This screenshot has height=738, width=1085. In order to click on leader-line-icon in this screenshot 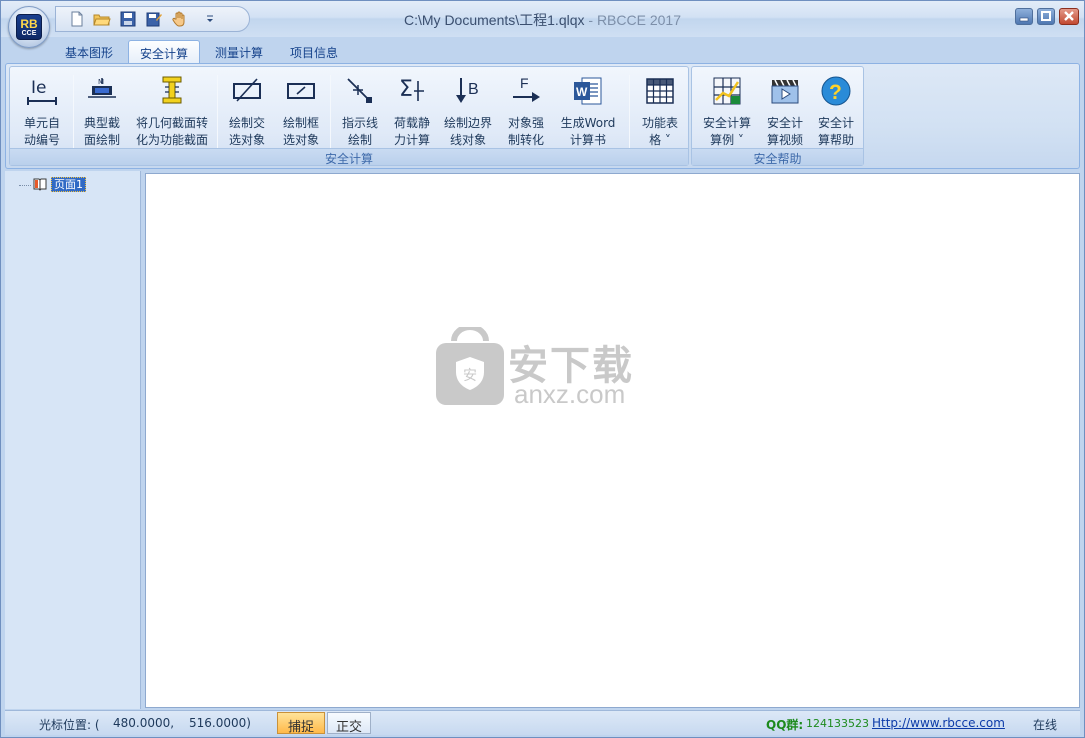, I will do `click(359, 90)`.